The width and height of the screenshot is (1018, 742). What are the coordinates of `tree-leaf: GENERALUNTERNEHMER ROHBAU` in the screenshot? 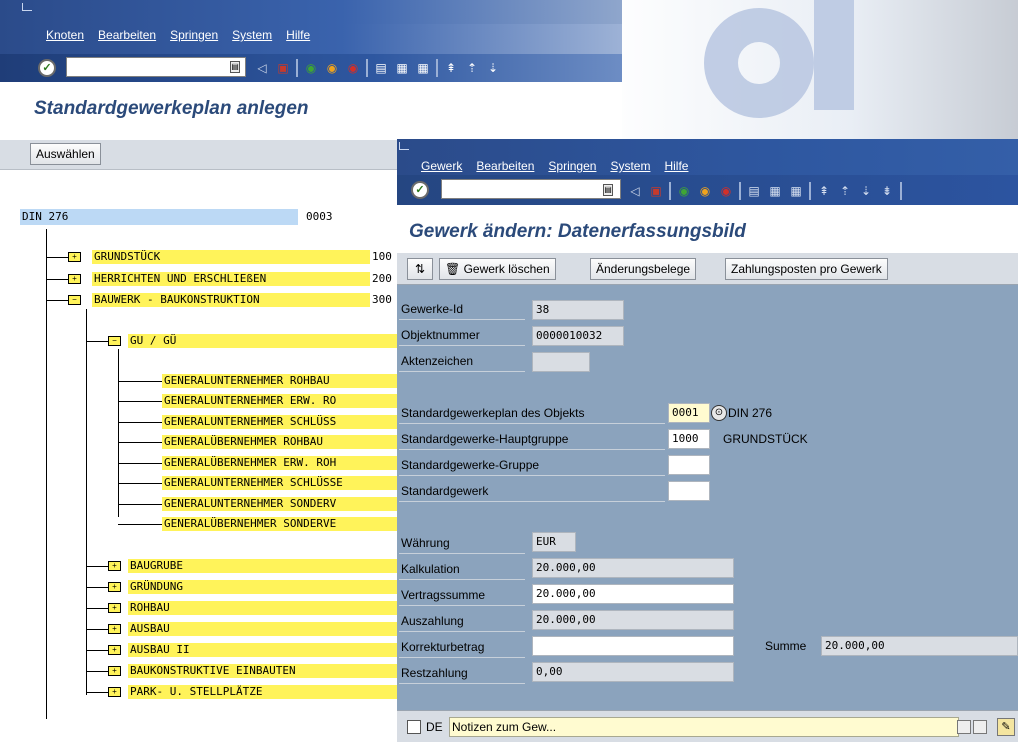 It's located at (280, 381).